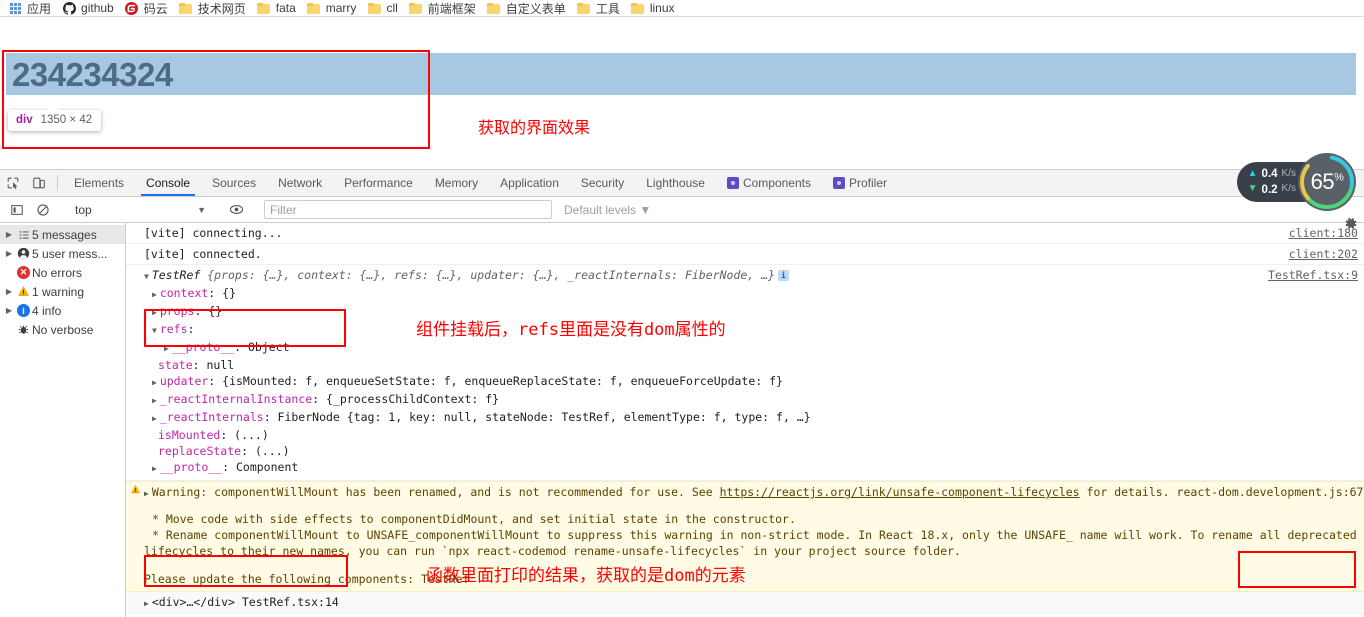 Image resolution: width=1364 pixels, height=617 pixels. What do you see at coordinates (383, 8) in the screenshot?
I see `bookmark-item-cll: cll` at bounding box center [383, 8].